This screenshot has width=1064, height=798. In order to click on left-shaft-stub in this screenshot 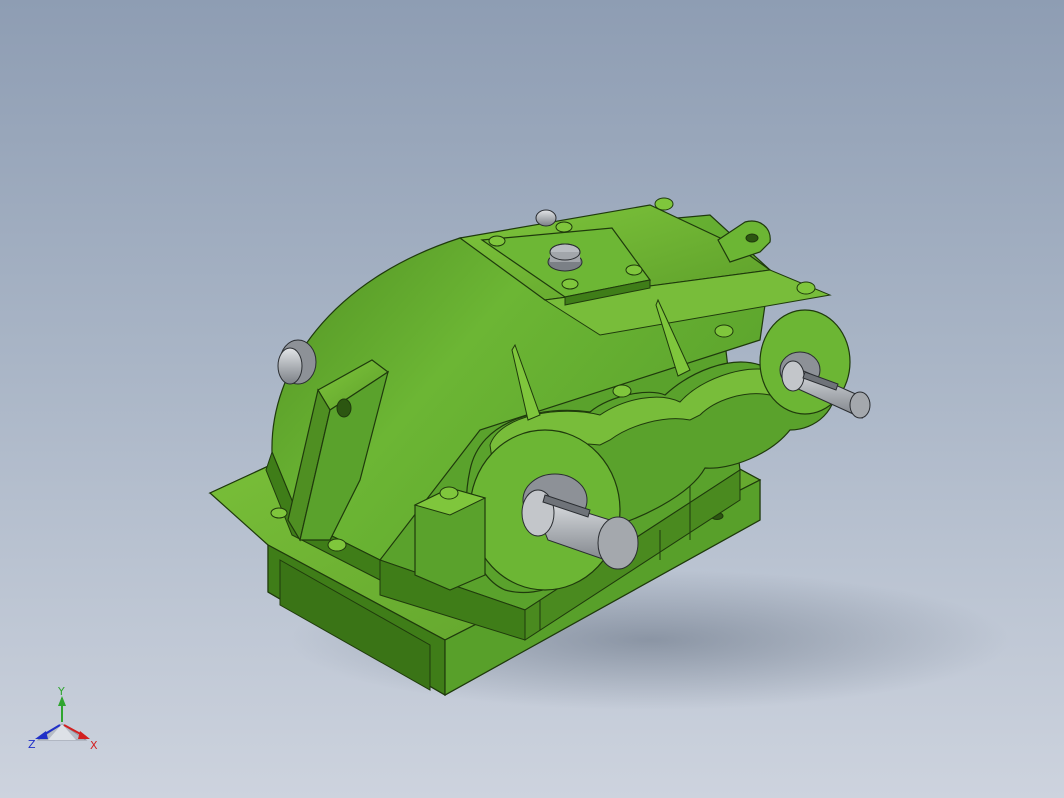, I will do `click(297, 362)`.